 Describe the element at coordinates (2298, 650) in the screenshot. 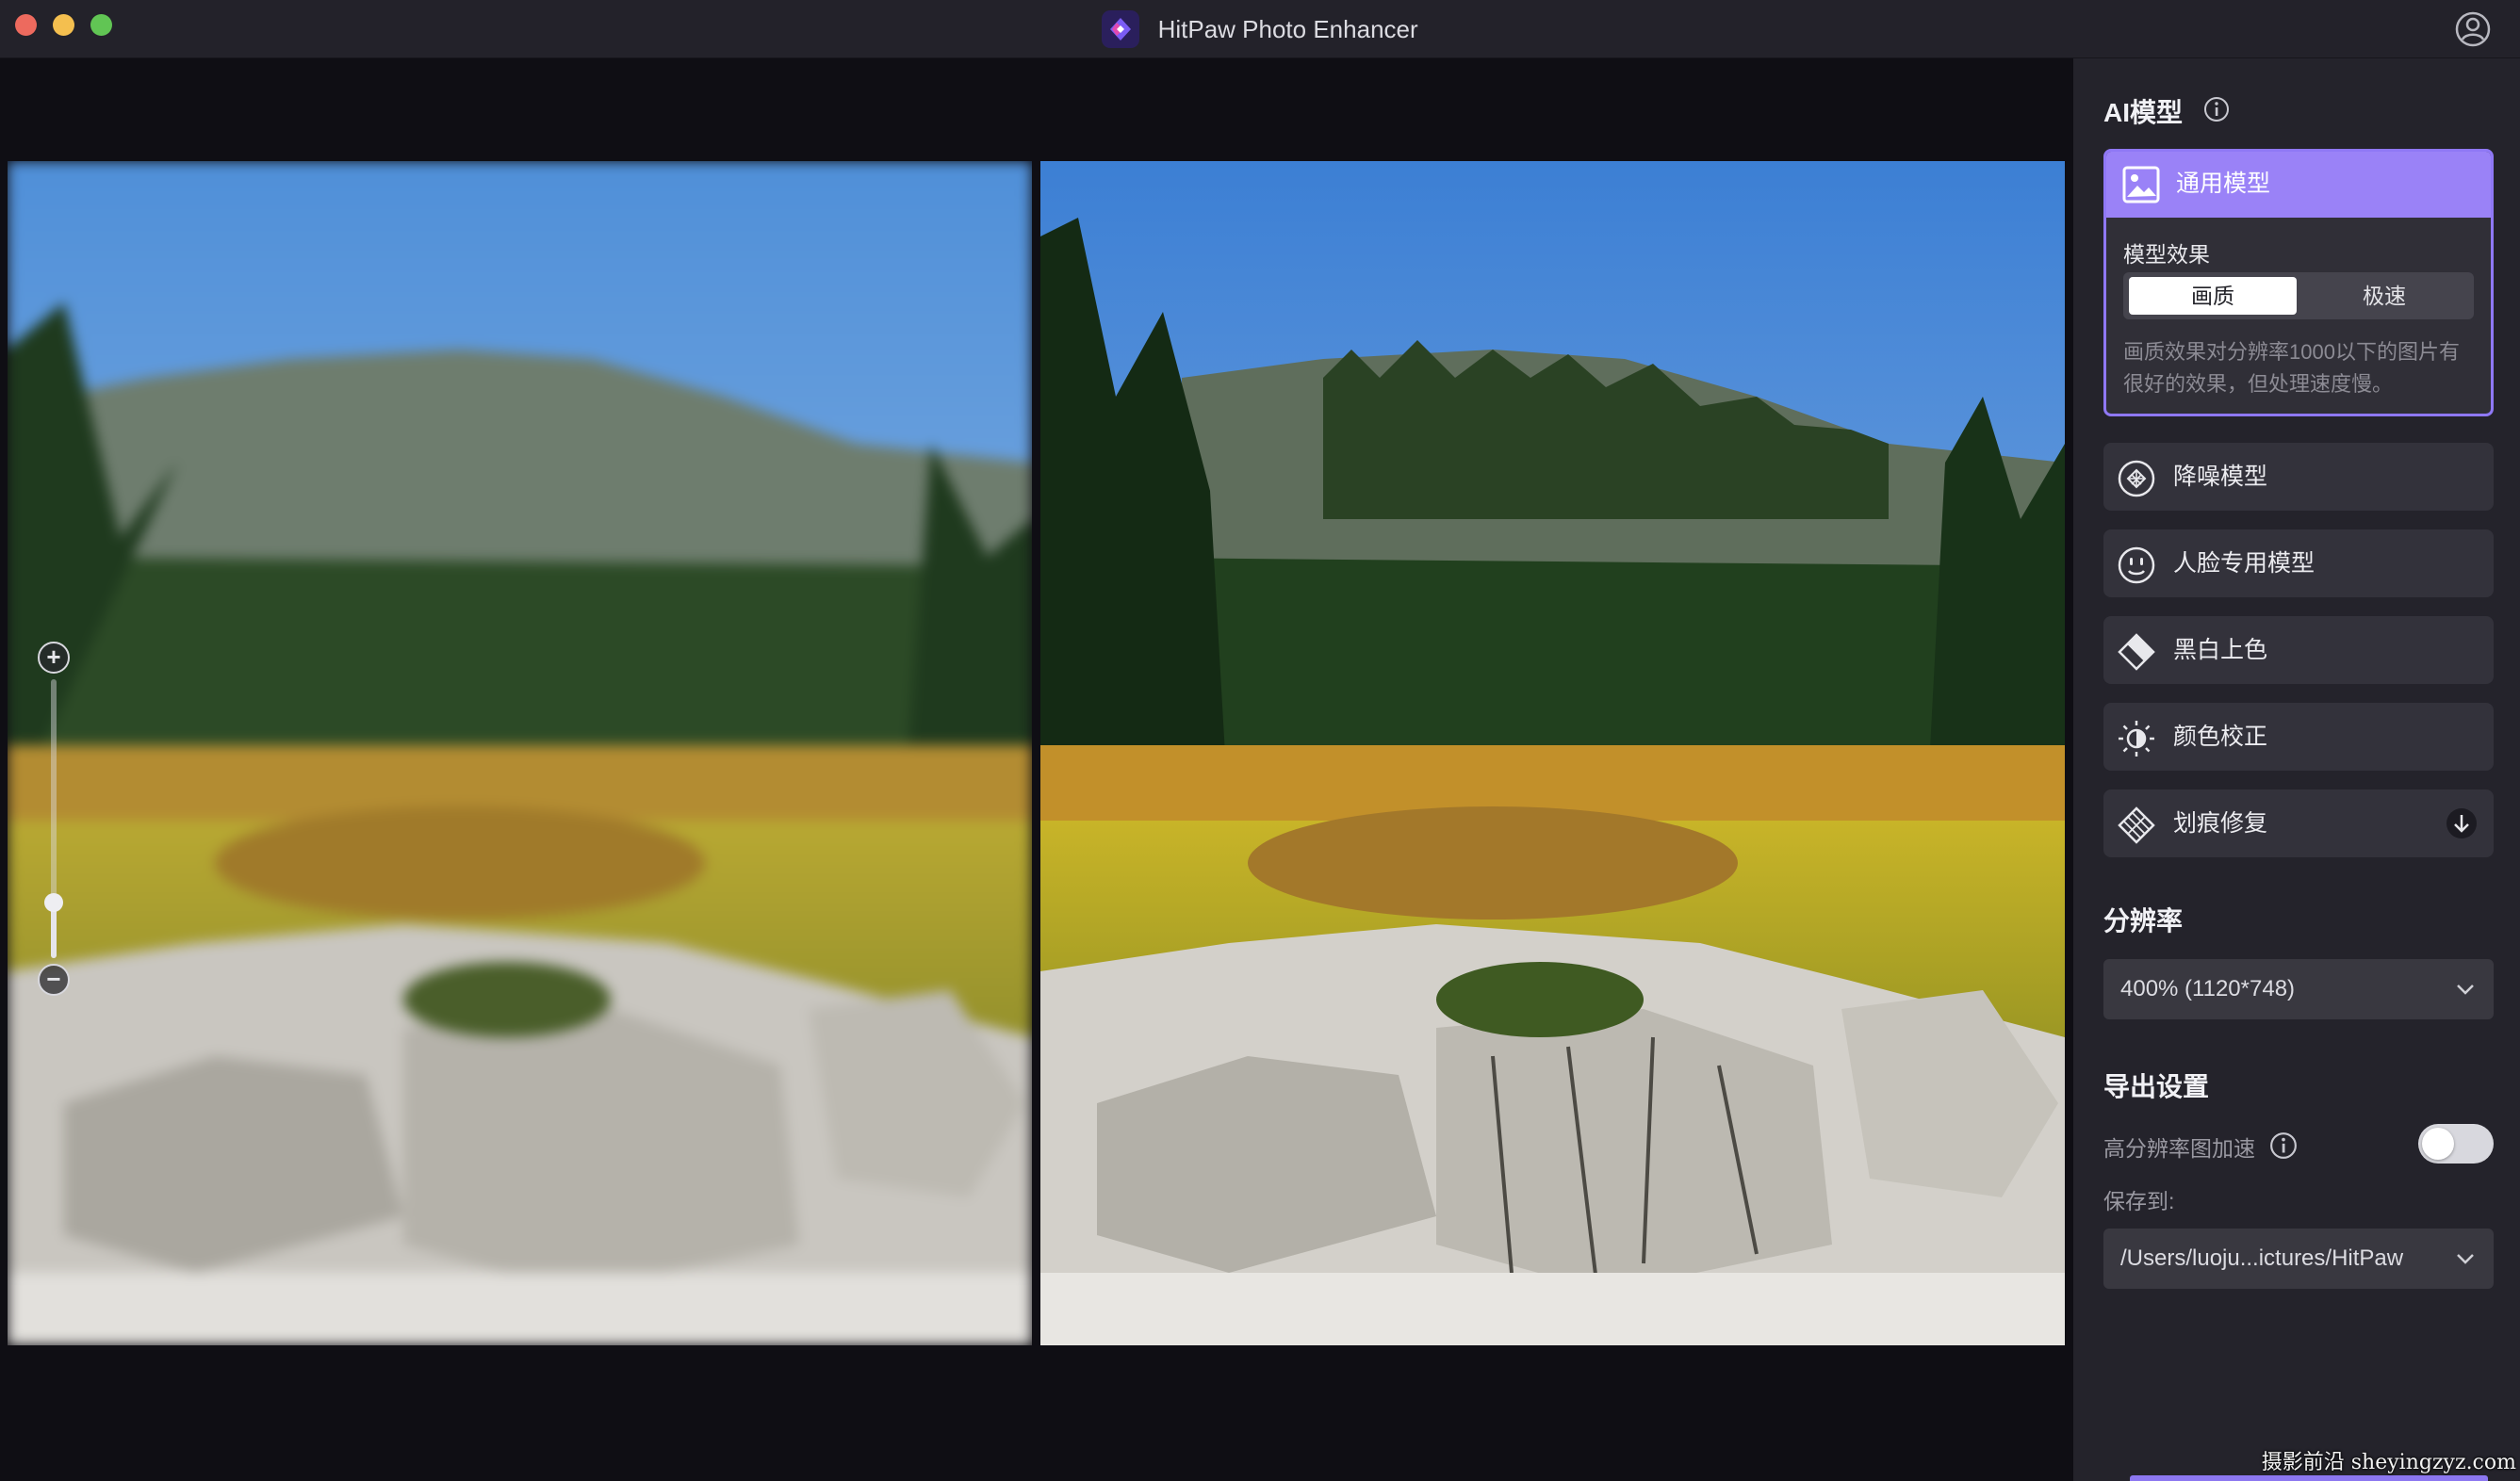

I see `model-card-colorize: 黑白上色` at that location.